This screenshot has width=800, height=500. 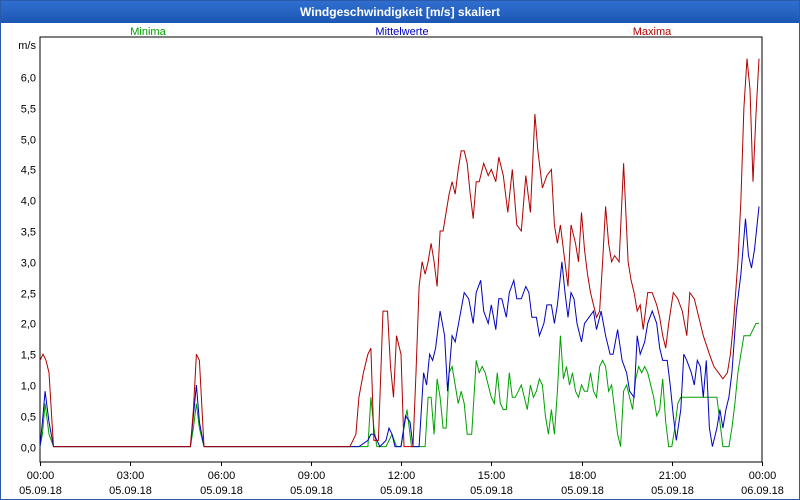 What do you see at coordinates (28, 325) in the screenshot?
I see `y-tick-label: 2,0` at bounding box center [28, 325].